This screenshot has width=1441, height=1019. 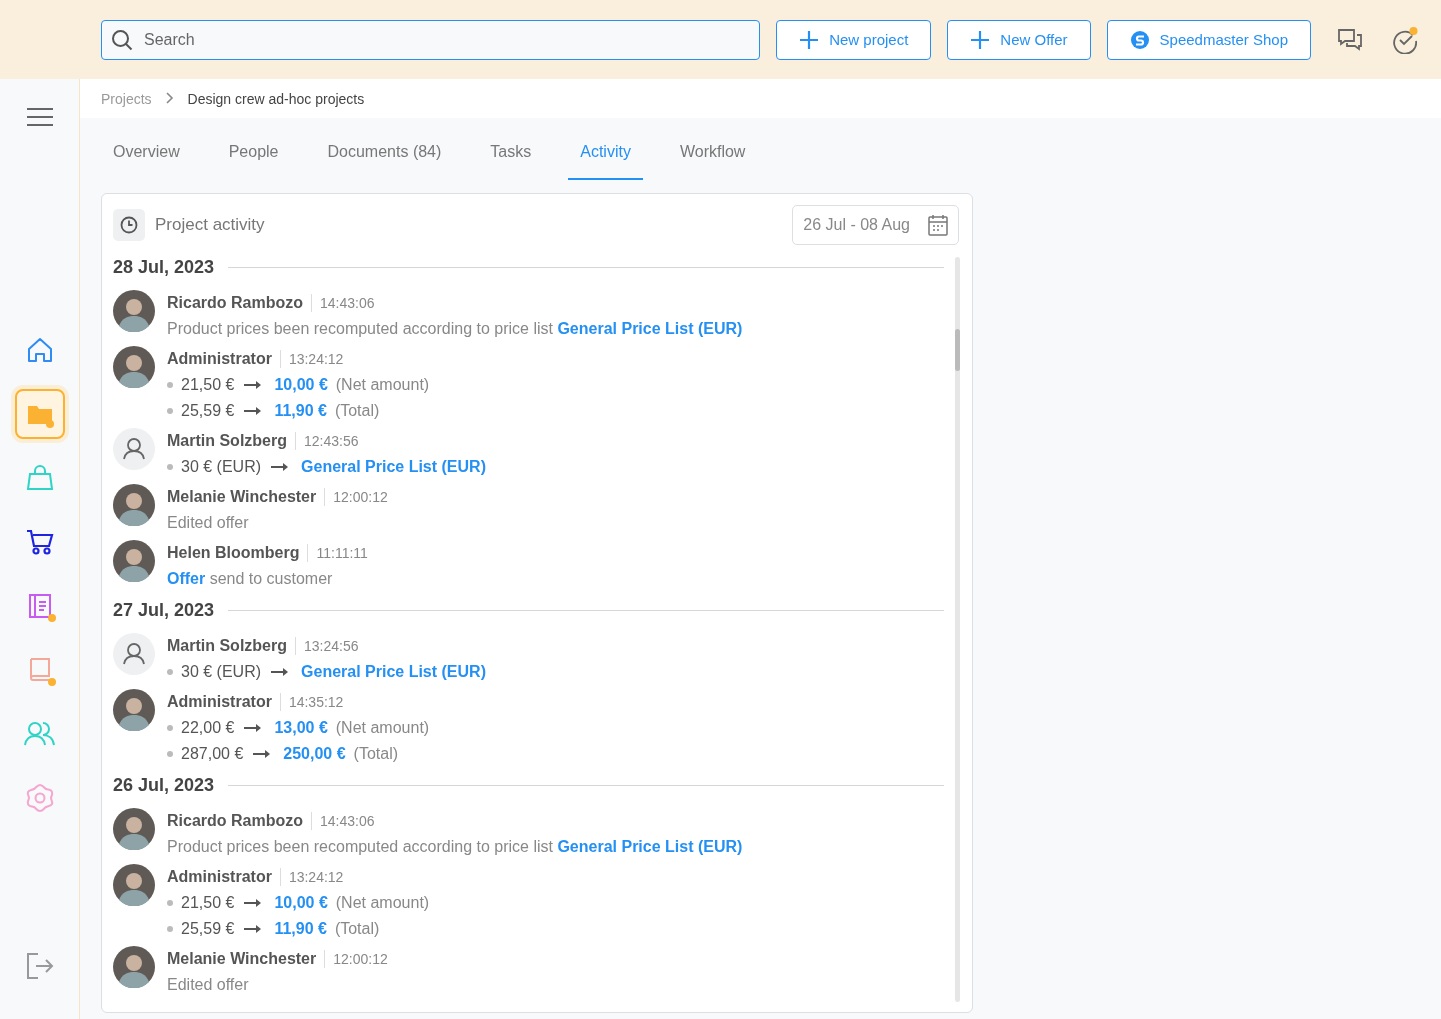 What do you see at coordinates (854, 39) in the screenshot?
I see `new-button: New project` at bounding box center [854, 39].